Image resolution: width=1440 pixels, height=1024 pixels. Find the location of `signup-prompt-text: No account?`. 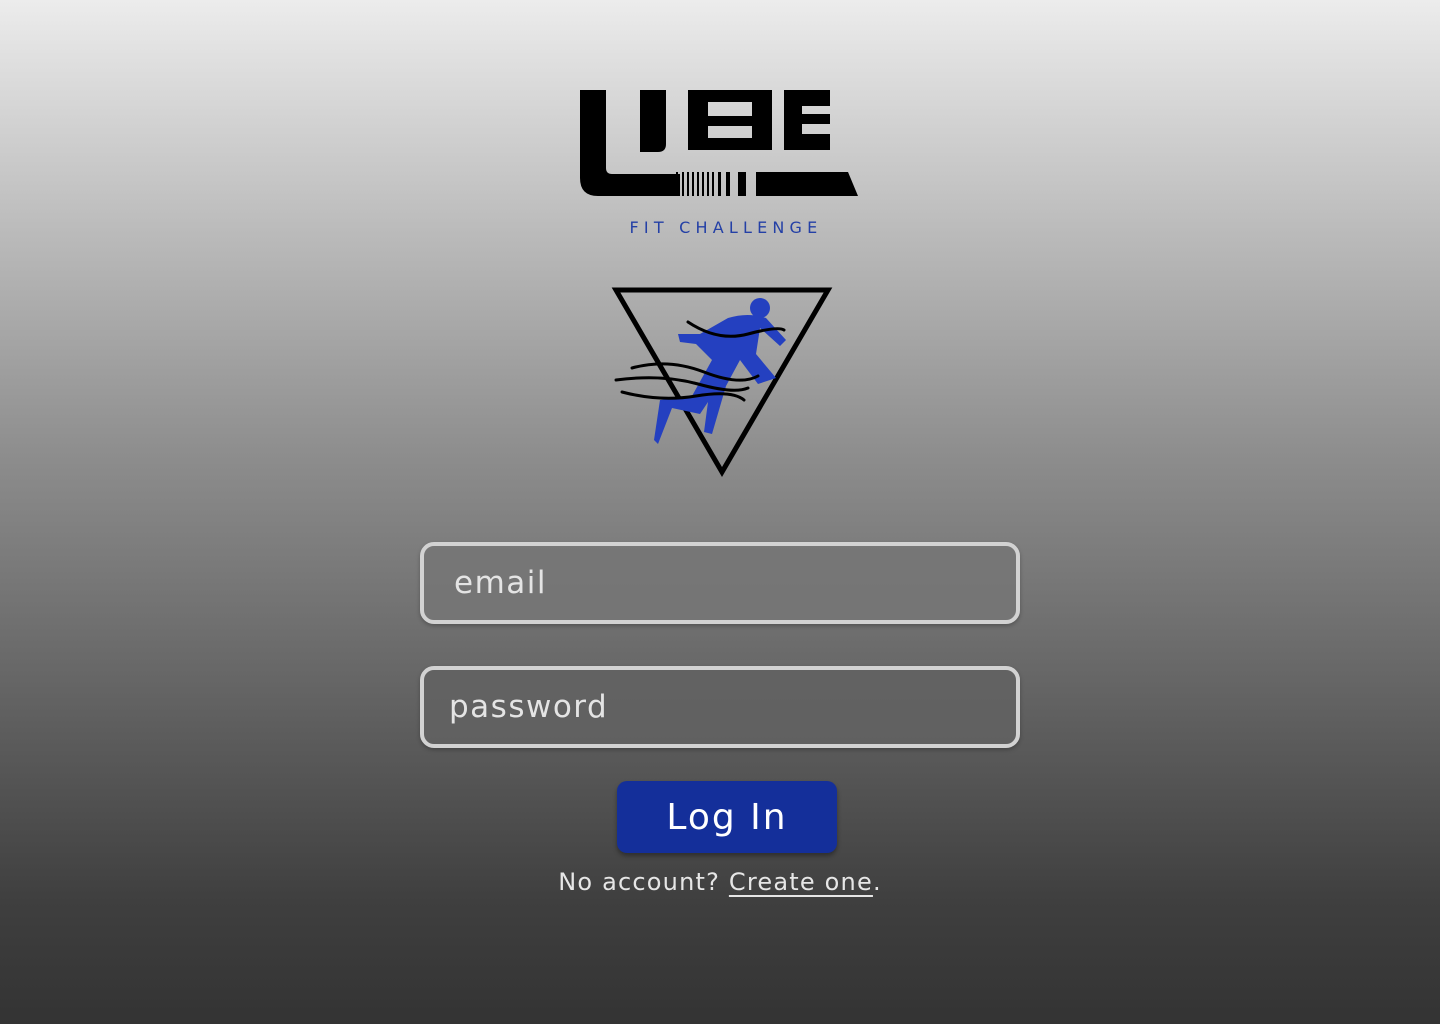

signup-prompt-text: No account? is located at coordinates (639, 882).